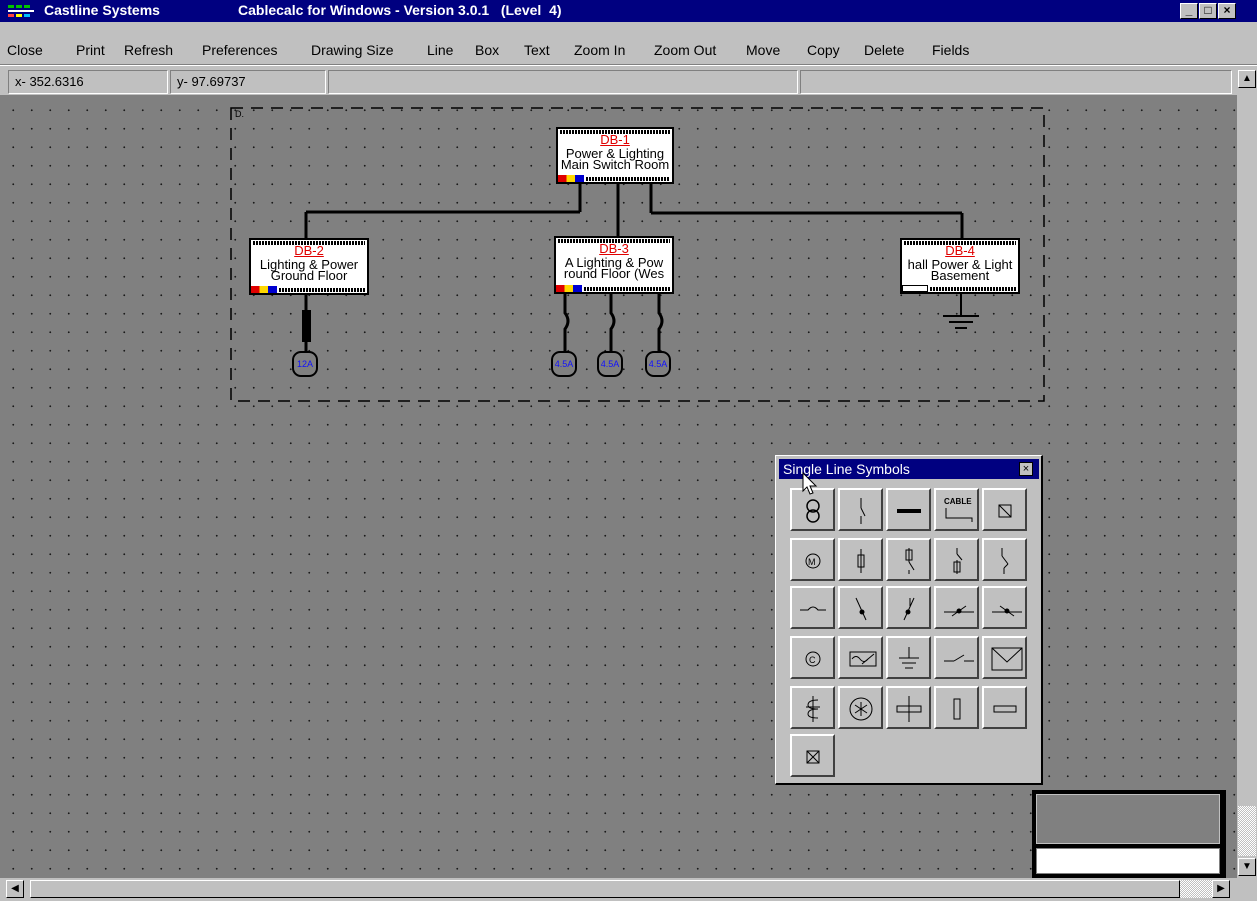 Image resolution: width=1257 pixels, height=901 pixels. Describe the element at coordinates (1247, 79) in the screenshot. I see `scroll-up-icon: ▲` at that location.